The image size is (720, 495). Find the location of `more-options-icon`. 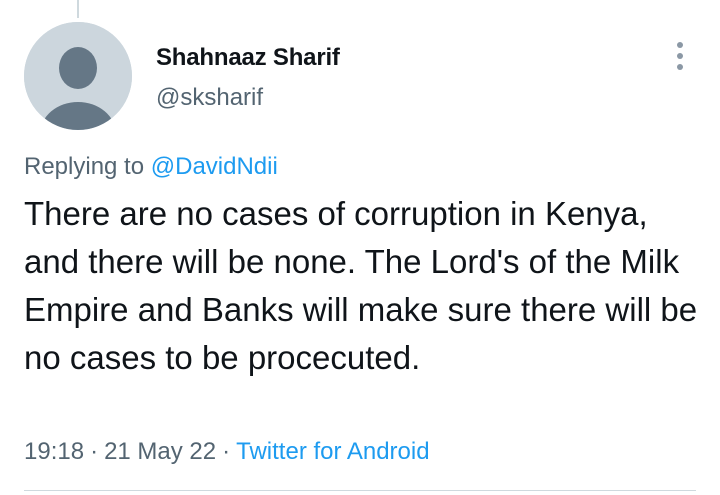

more-options-icon is located at coordinates (680, 45).